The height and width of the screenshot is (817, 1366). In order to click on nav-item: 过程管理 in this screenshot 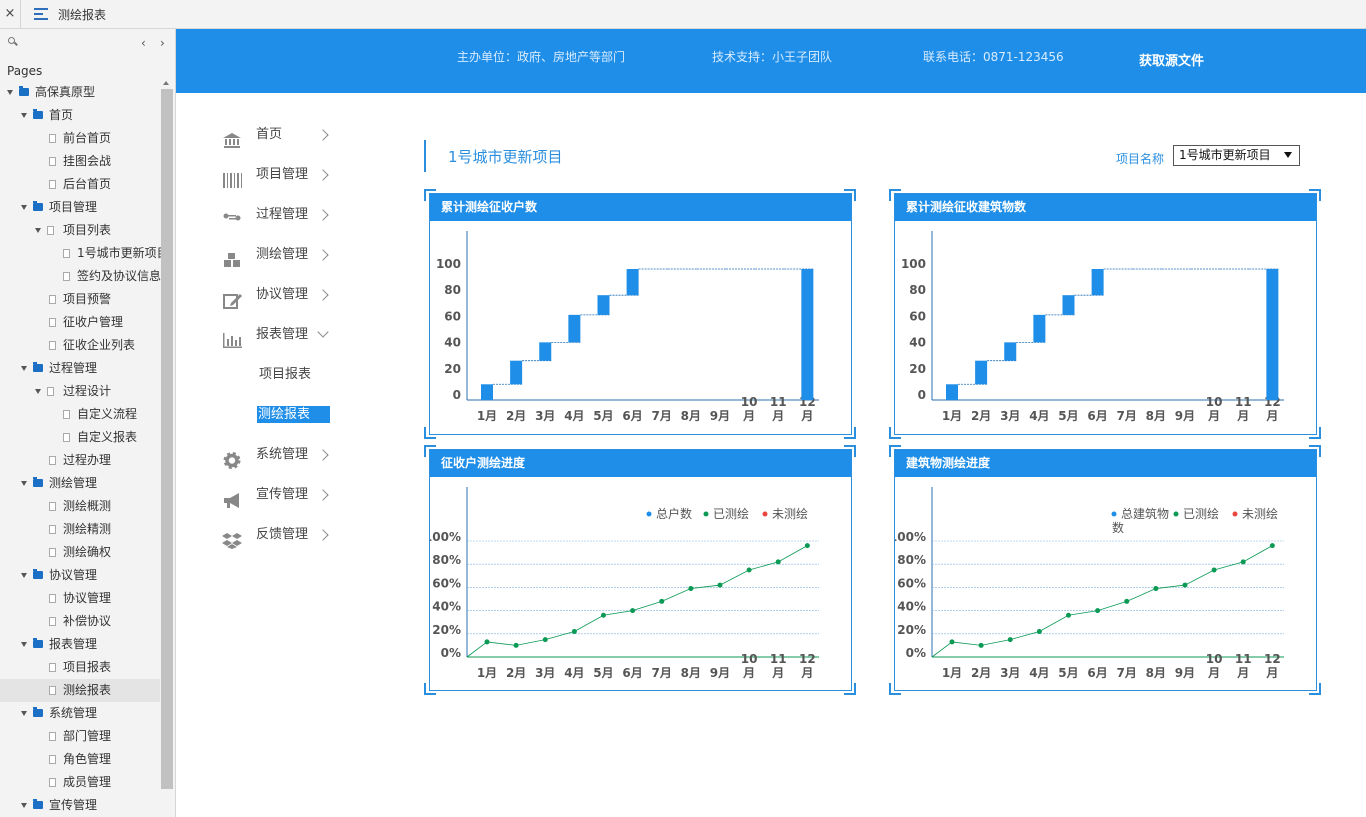, I will do `click(287, 215)`.